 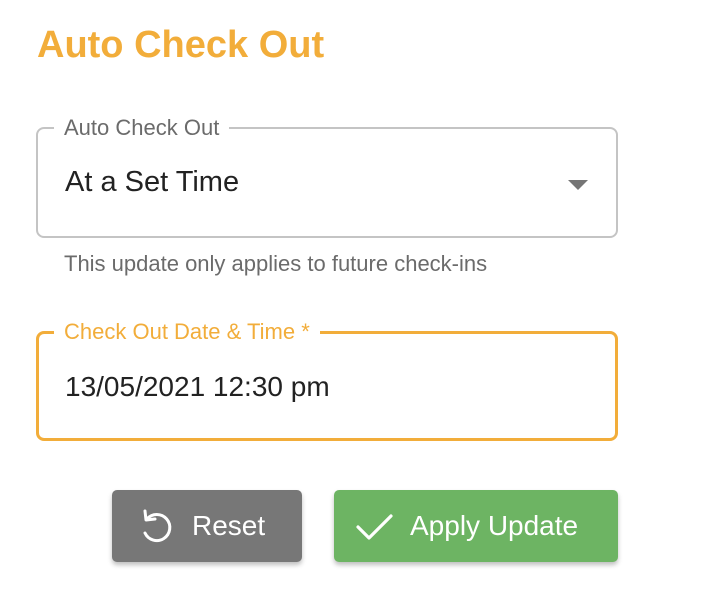 What do you see at coordinates (374, 526) in the screenshot?
I see `check-icon` at bounding box center [374, 526].